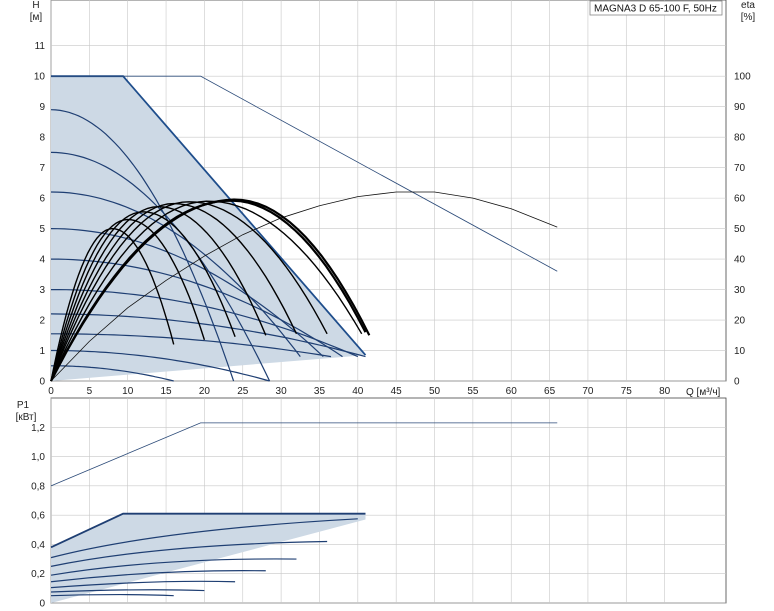  I want to click on head-tick-label: 9, so click(42, 107).